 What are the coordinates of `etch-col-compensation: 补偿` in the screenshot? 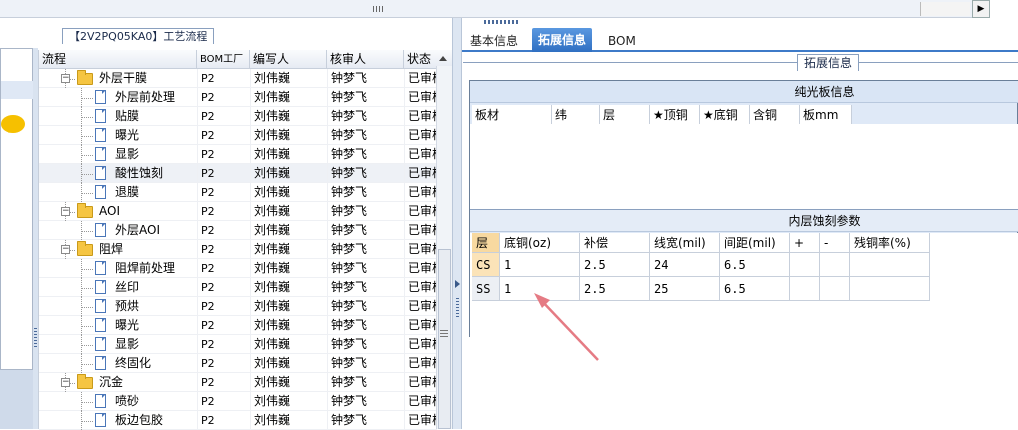 It's located at (615, 243).